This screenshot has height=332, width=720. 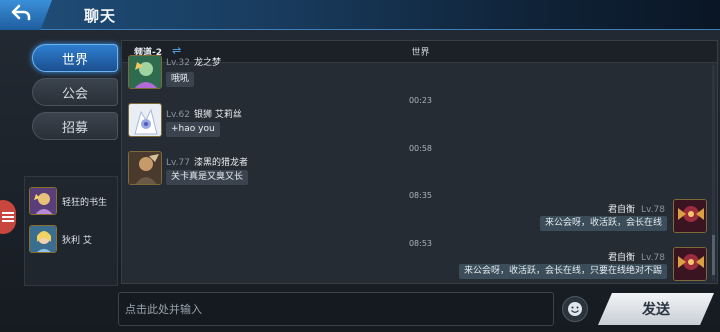 I want to click on friend-name: 狄利 艾, so click(x=77, y=240).